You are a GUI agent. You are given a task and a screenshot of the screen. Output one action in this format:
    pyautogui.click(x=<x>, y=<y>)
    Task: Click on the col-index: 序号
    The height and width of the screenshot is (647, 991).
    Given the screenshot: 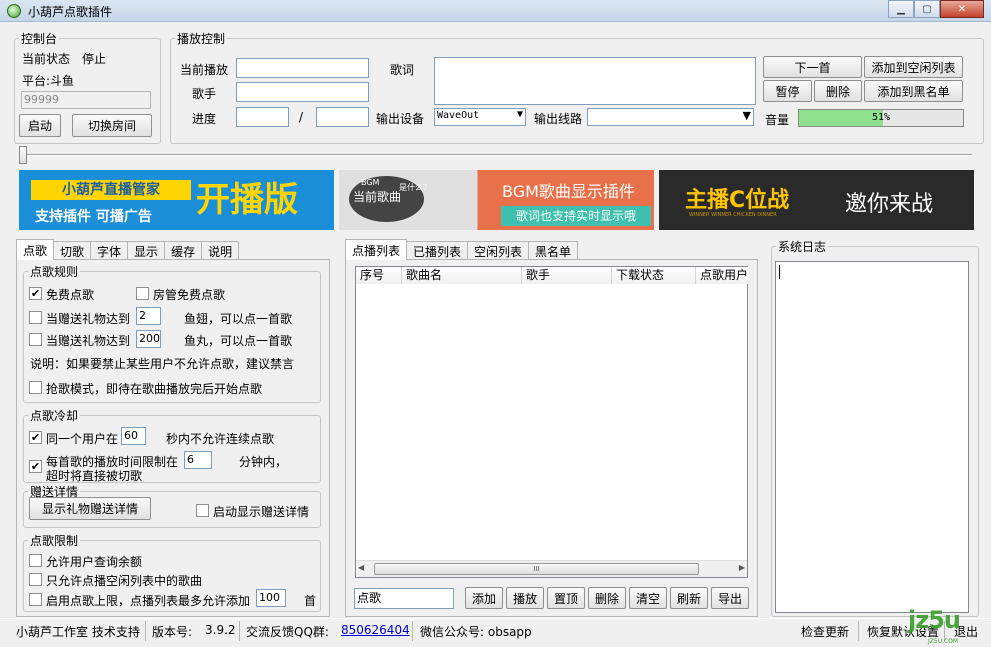 What is the action you would take?
    pyautogui.click(x=379, y=275)
    